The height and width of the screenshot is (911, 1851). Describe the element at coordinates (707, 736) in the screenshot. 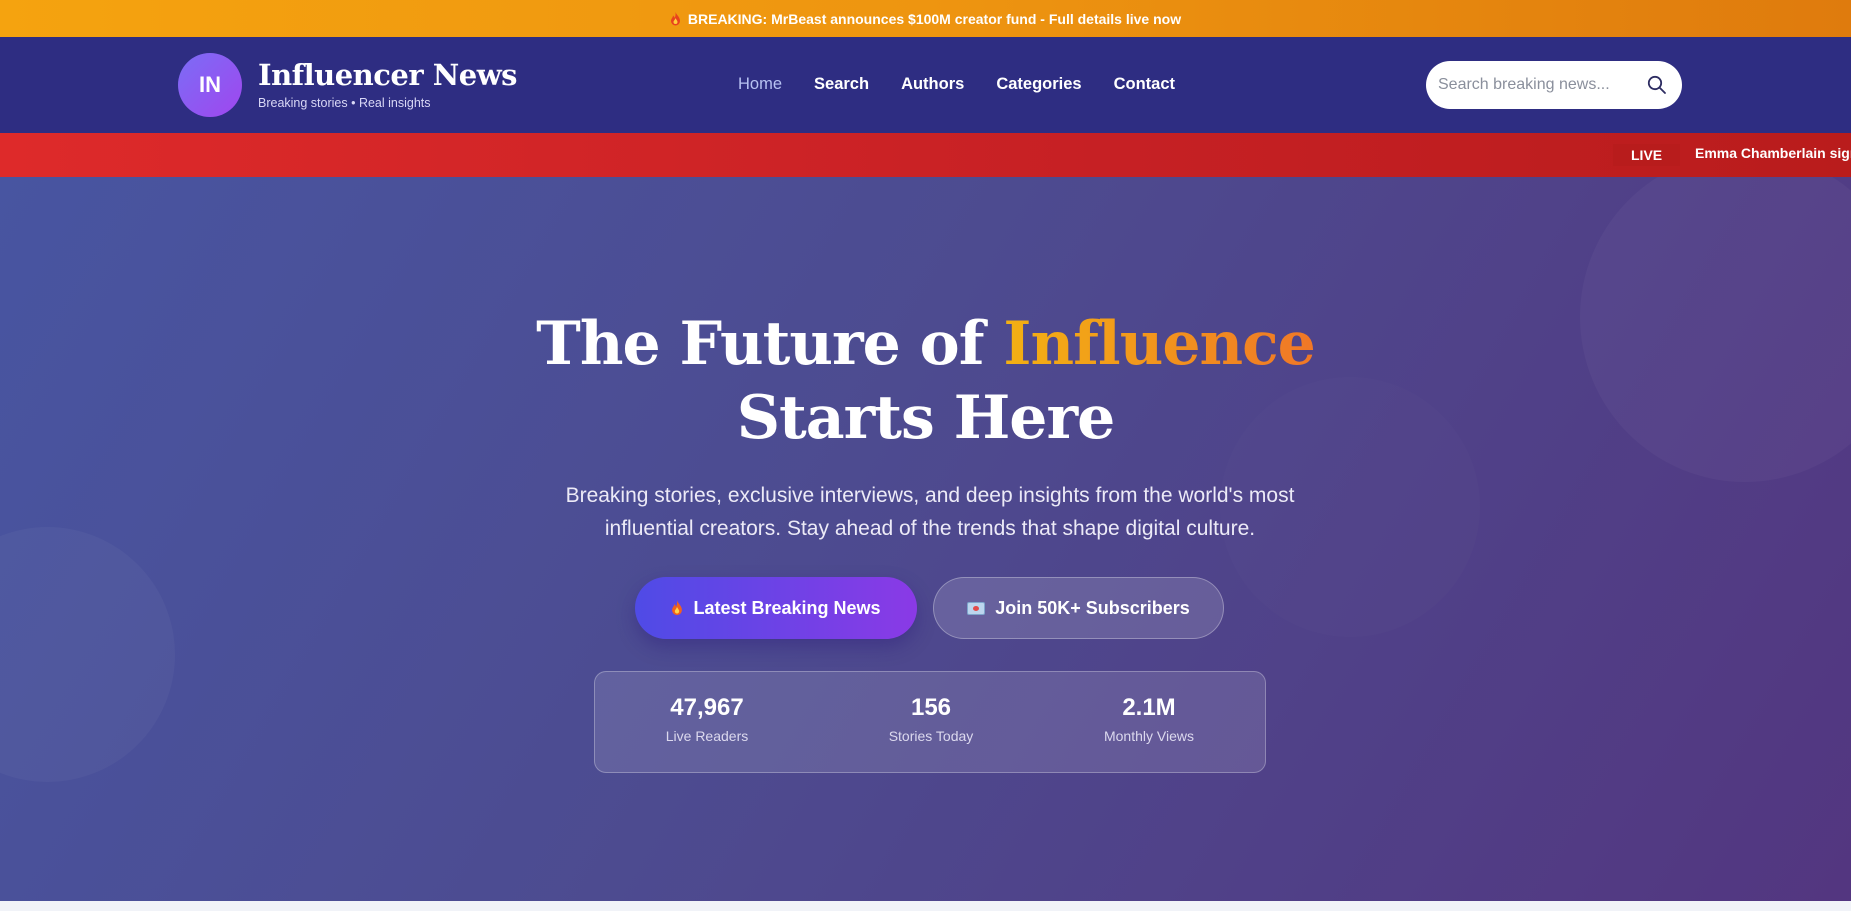

I see `stat-label: Live Readers` at that location.